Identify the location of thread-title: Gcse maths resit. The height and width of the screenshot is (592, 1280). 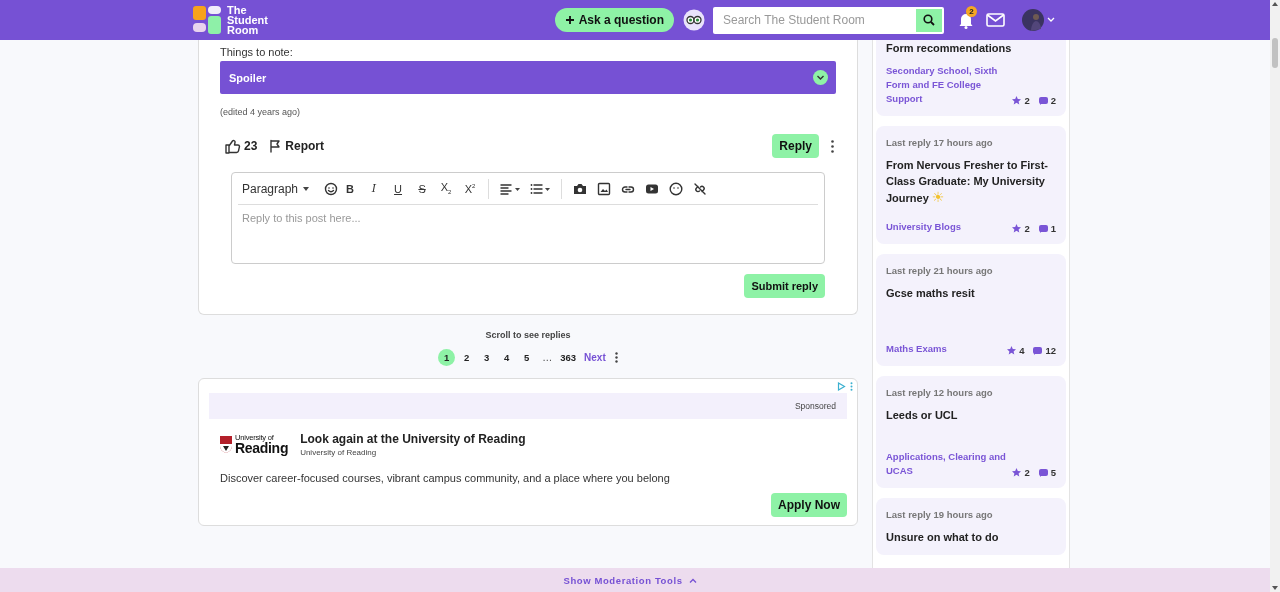
(971, 293).